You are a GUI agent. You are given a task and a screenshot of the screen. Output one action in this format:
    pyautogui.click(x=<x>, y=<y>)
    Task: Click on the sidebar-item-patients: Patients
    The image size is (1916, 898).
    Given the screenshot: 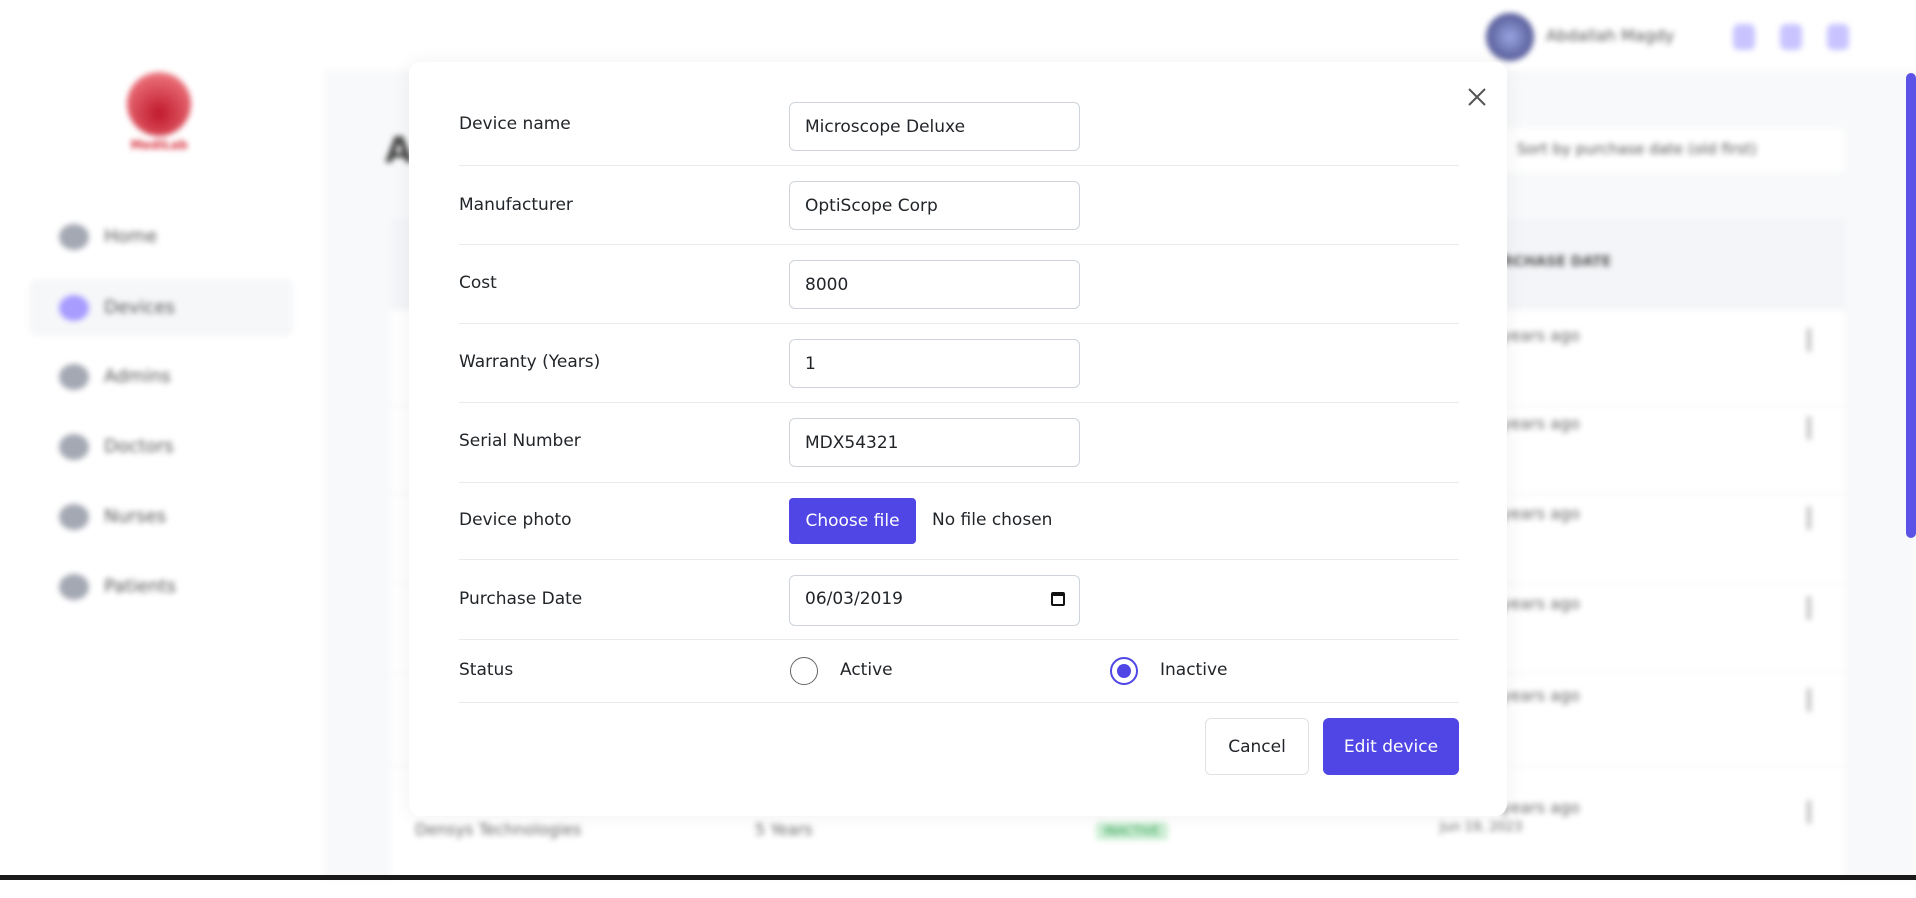 What is the action you would take?
    pyautogui.click(x=161, y=586)
    